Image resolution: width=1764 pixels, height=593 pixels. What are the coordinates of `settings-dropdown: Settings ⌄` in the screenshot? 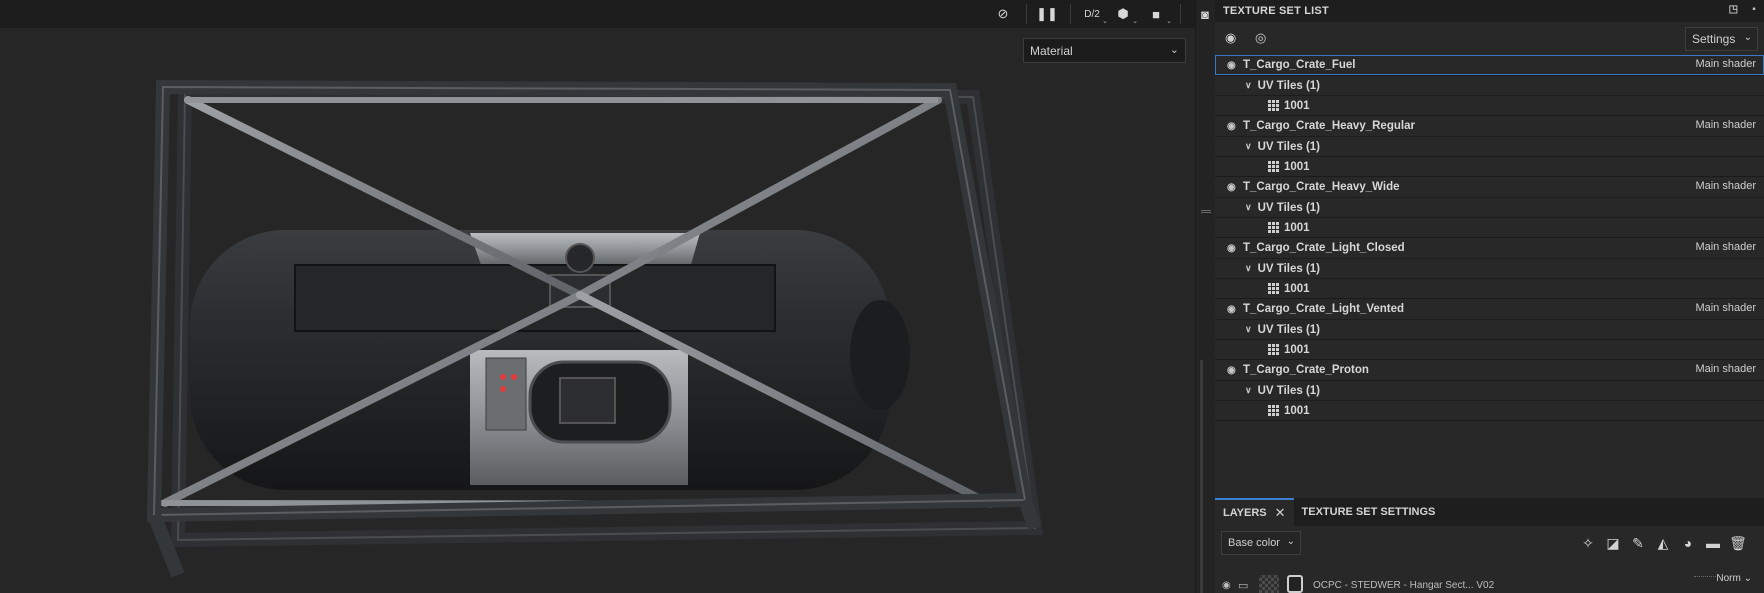 It's located at (1721, 39).